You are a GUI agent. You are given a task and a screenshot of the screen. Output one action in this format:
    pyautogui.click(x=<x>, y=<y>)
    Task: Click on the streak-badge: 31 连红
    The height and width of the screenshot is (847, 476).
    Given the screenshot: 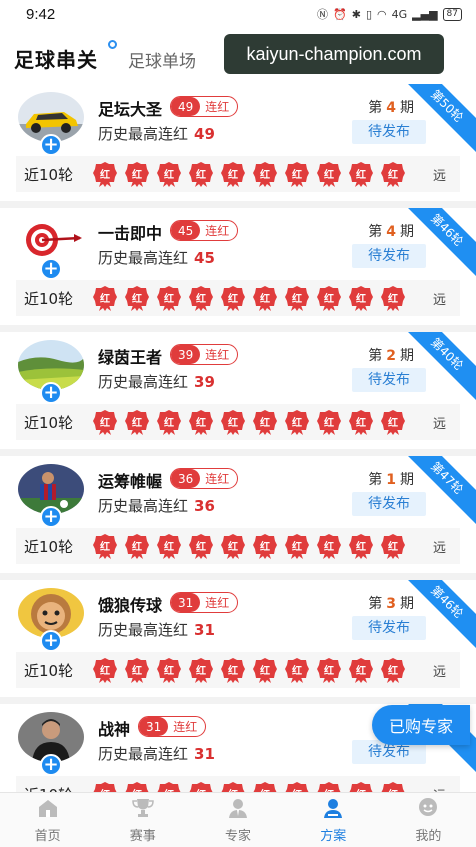 What is the action you would take?
    pyautogui.click(x=172, y=726)
    